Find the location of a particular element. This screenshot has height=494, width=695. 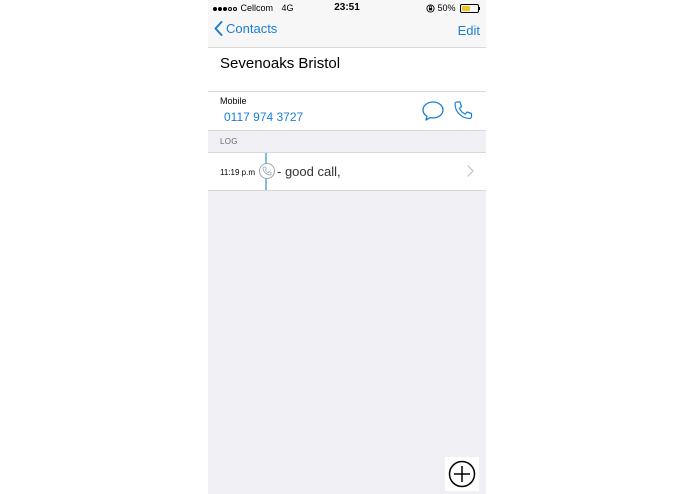

phone-number-cell: Mobile 0117 974 3727 is located at coordinates (347, 111).